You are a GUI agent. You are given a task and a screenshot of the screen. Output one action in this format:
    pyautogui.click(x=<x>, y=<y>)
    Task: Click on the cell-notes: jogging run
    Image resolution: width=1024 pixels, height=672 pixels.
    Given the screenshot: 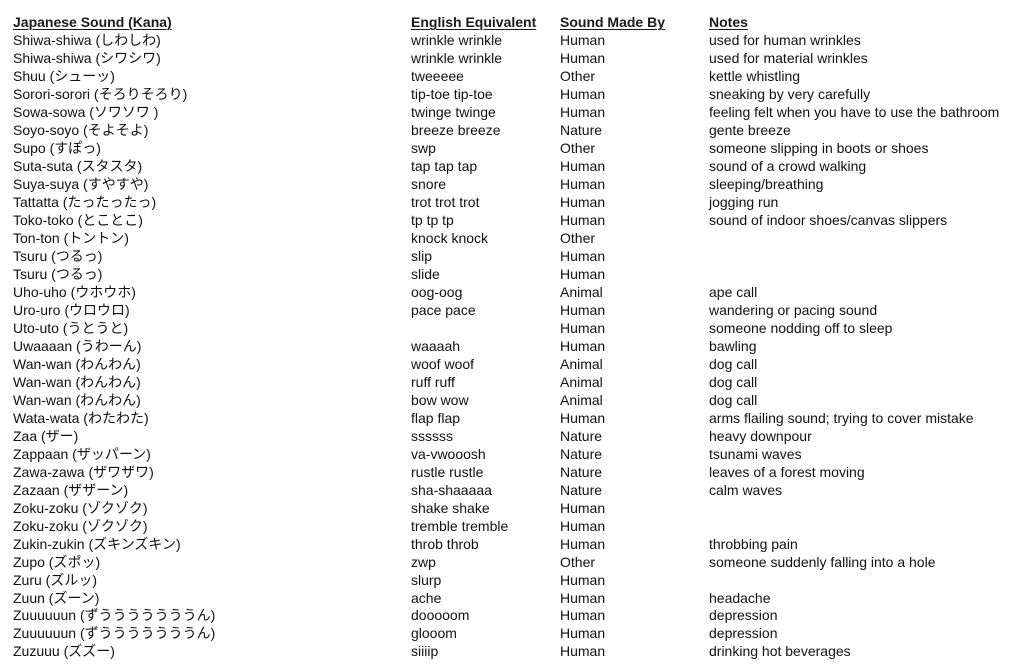 What is the action you would take?
    pyautogui.click(x=744, y=202)
    